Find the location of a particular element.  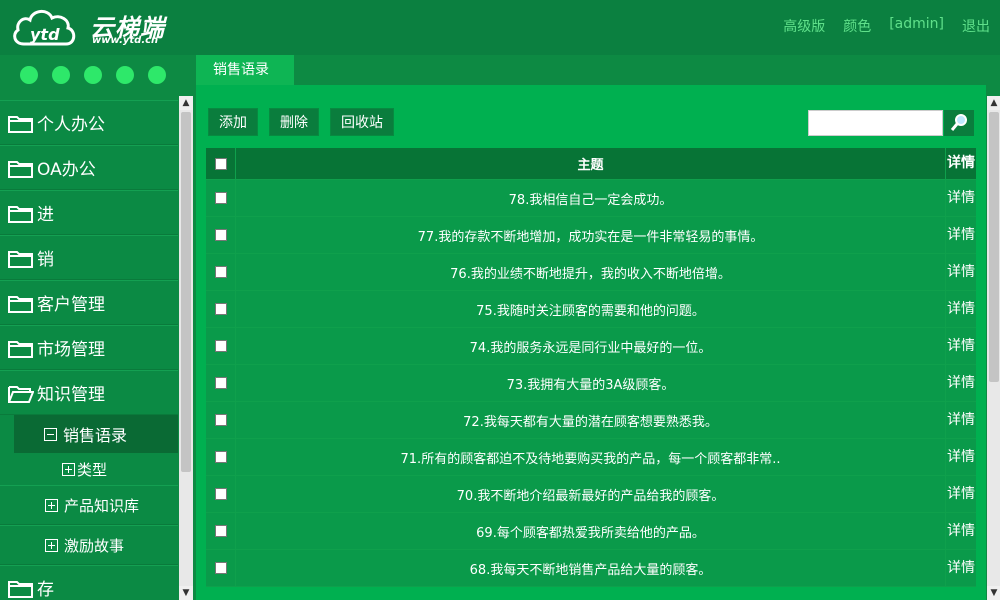

table-row: 69.每个顾客都热爱我所卖给他的产品。 详情 is located at coordinates (591, 531).